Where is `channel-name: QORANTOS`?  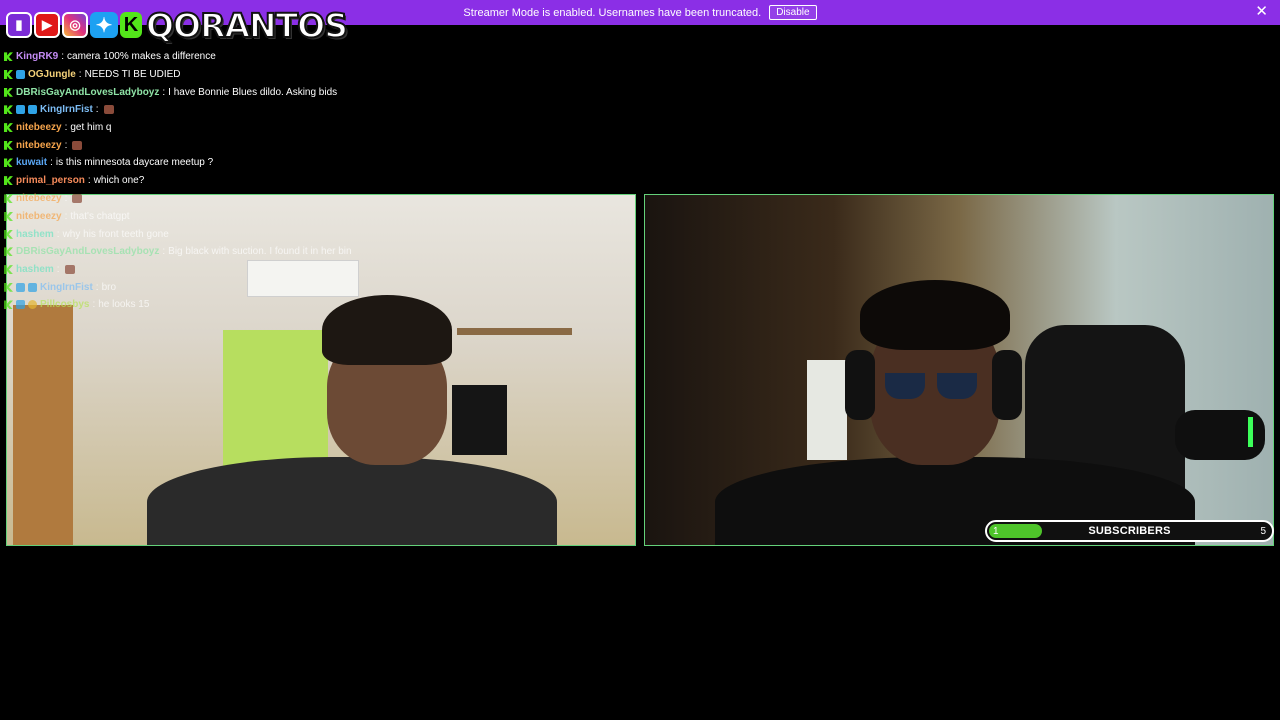 channel-name: QORANTOS is located at coordinates (247, 25).